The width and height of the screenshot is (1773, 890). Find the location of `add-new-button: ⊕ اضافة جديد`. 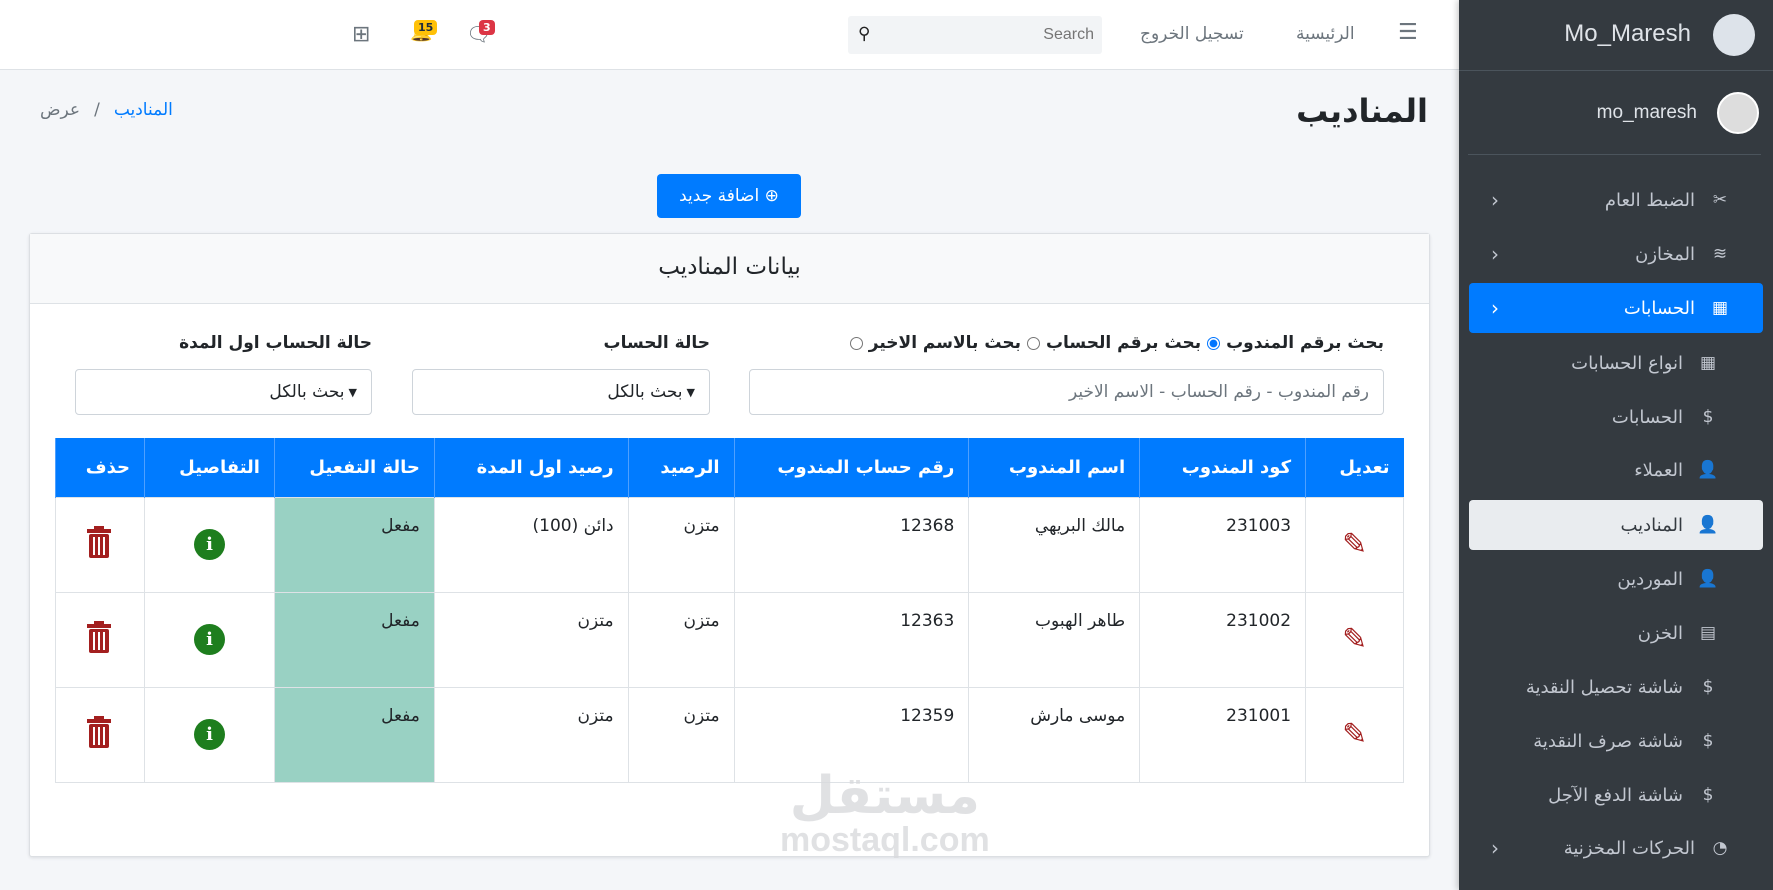

add-new-button: ⊕ اضافة جديد is located at coordinates (729, 196).